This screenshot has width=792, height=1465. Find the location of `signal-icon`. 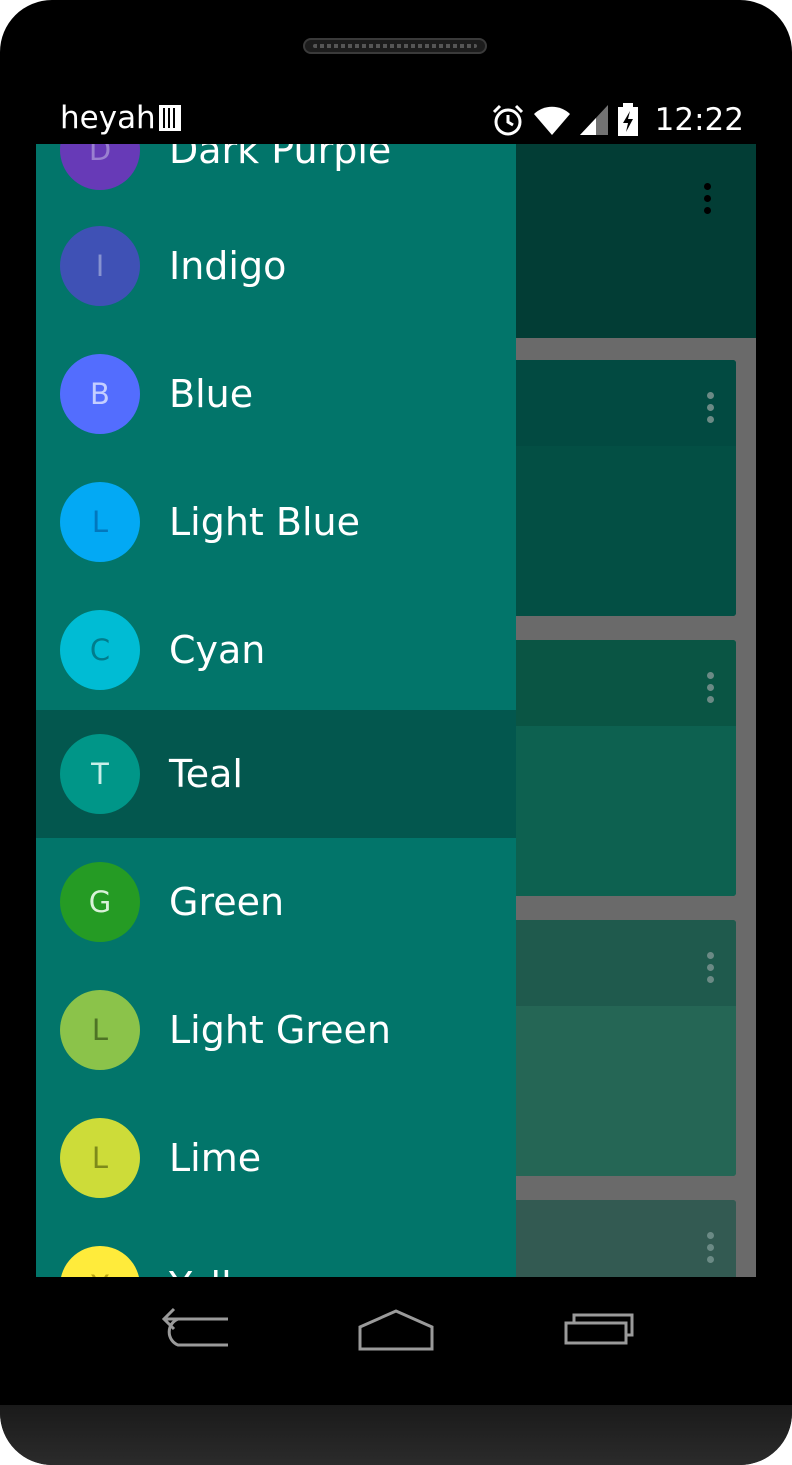

signal-icon is located at coordinates (593, 120).